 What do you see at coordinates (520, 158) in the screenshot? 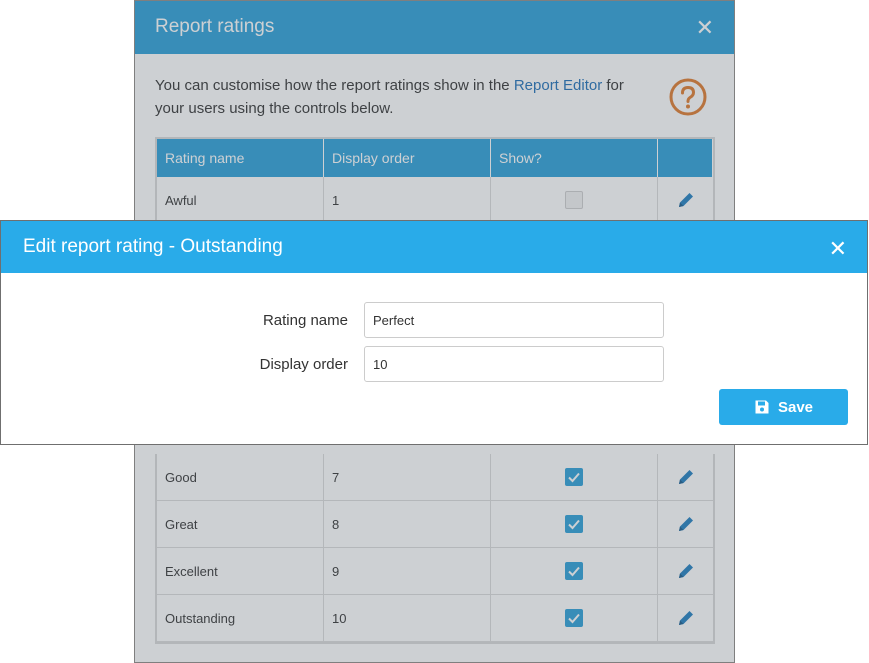
I see `column-header-show-label: Show?` at bounding box center [520, 158].